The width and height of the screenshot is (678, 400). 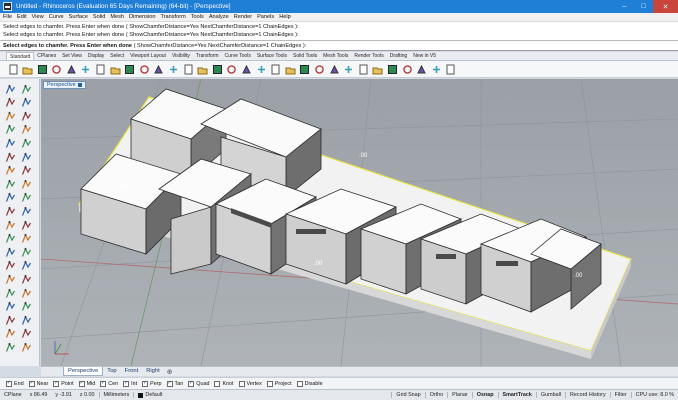 I want to click on menu-curve: Curve, so click(x=56, y=17).